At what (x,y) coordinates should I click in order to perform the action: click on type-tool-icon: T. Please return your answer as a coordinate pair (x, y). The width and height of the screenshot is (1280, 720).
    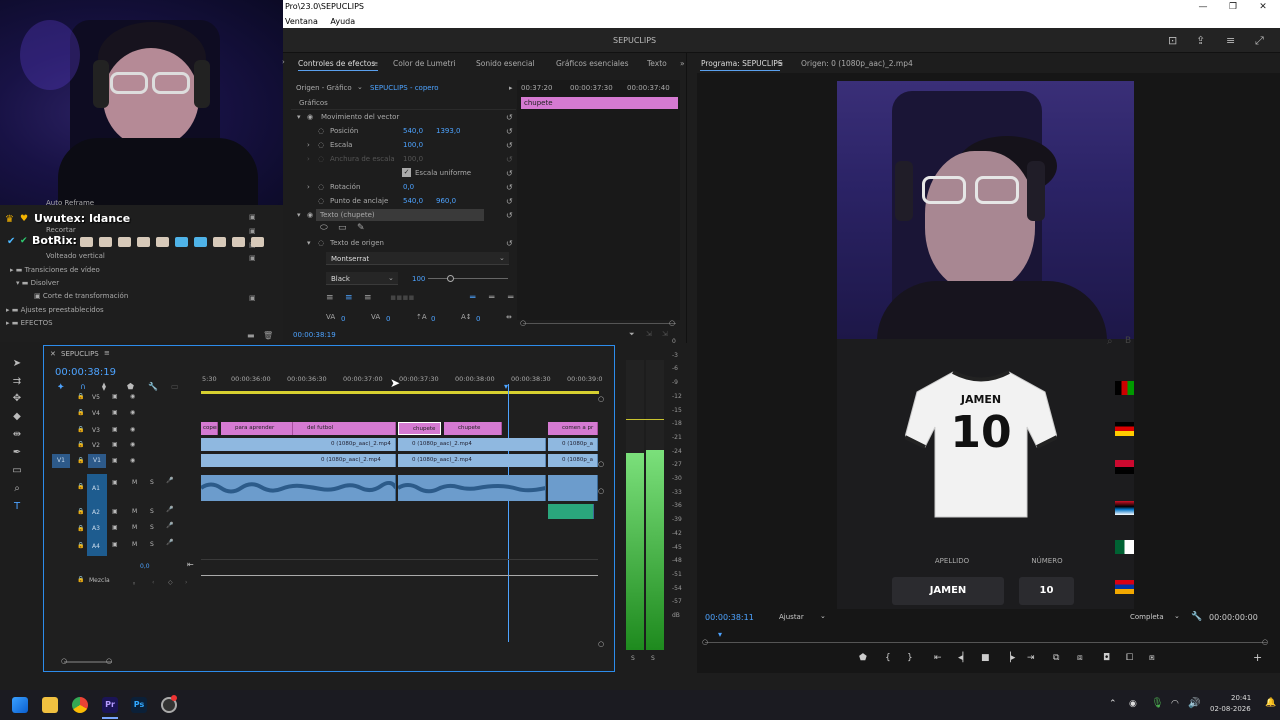
    Looking at the image, I should click on (17, 507).